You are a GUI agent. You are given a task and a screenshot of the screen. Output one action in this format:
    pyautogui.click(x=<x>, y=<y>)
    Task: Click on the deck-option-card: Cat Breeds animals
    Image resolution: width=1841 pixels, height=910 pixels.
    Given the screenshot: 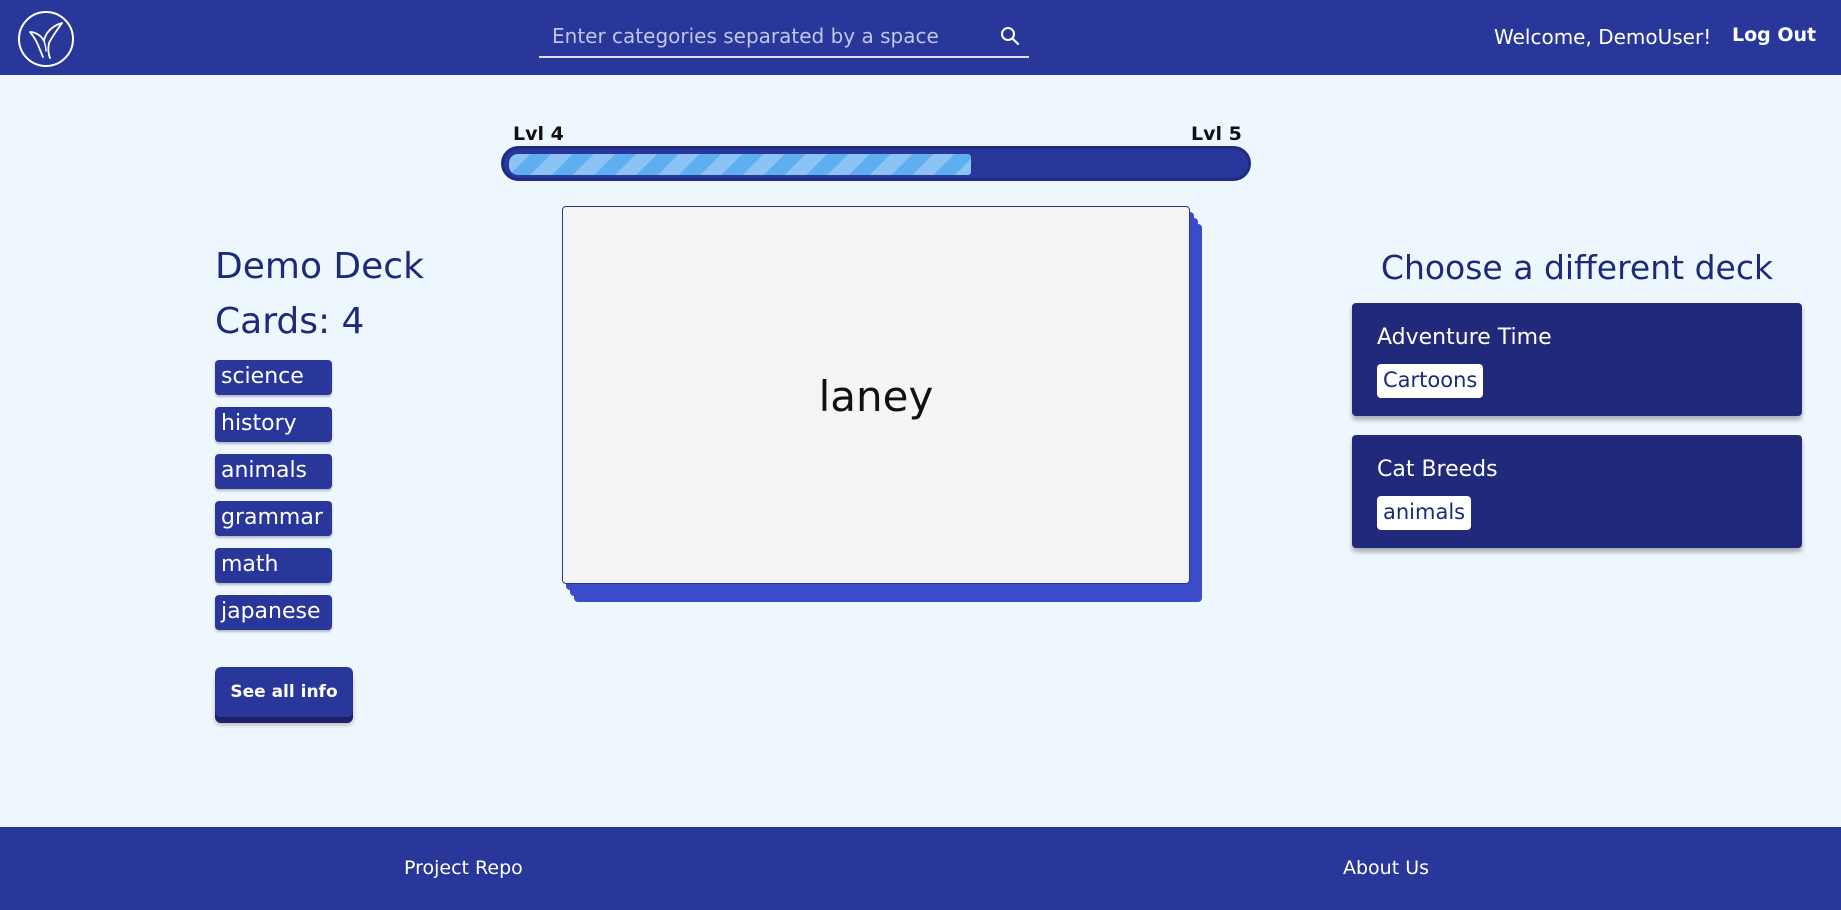 What is the action you would take?
    pyautogui.click(x=1577, y=491)
    